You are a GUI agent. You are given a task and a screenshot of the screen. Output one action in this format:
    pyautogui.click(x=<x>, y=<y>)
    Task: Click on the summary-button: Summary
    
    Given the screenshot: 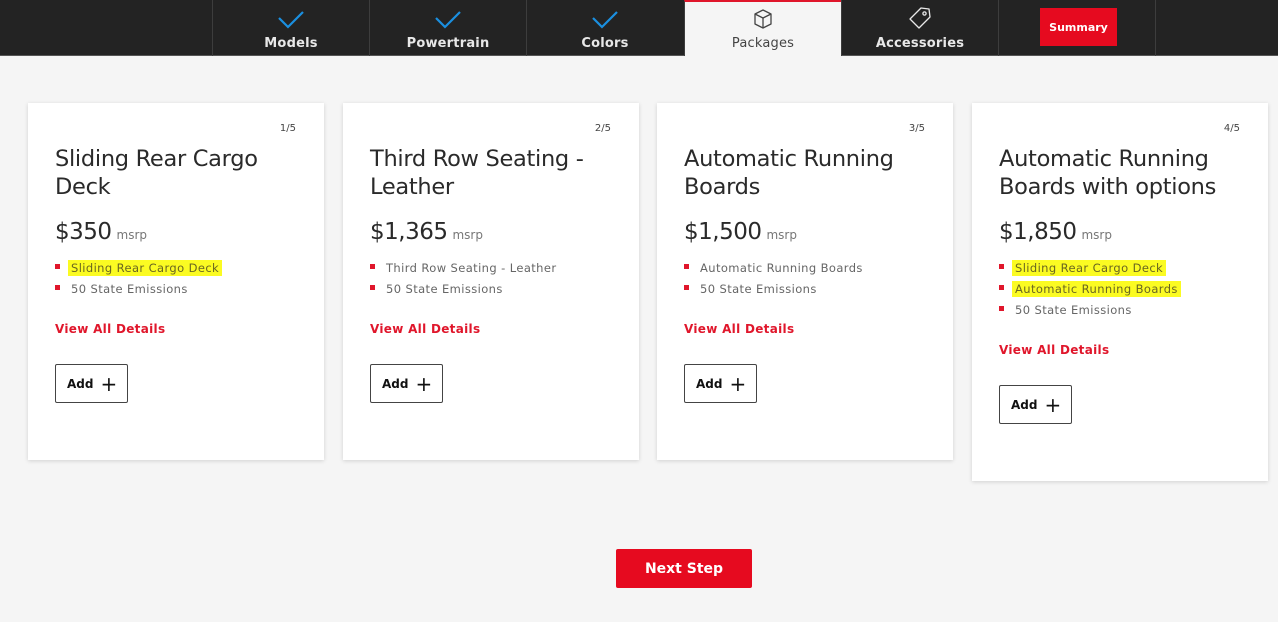 What is the action you would take?
    pyautogui.click(x=1078, y=27)
    